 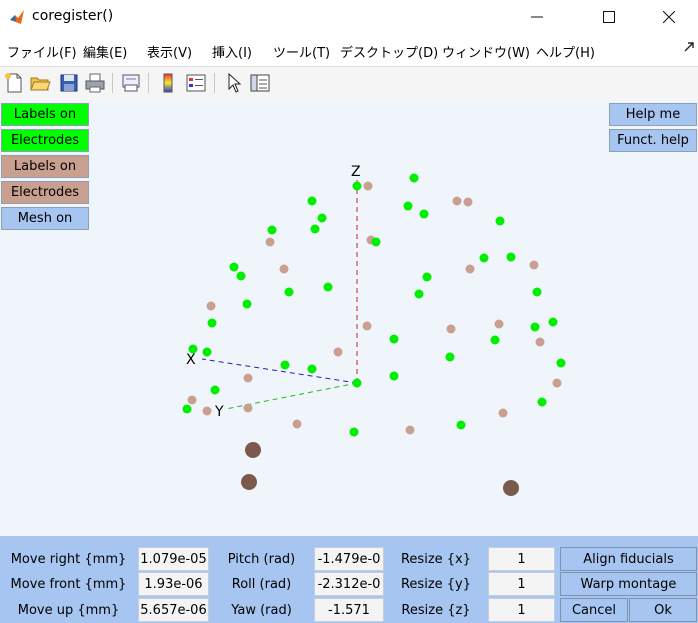 What do you see at coordinates (45, 218) in the screenshot?
I see `mesh-on-button: Mesh on` at bounding box center [45, 218].